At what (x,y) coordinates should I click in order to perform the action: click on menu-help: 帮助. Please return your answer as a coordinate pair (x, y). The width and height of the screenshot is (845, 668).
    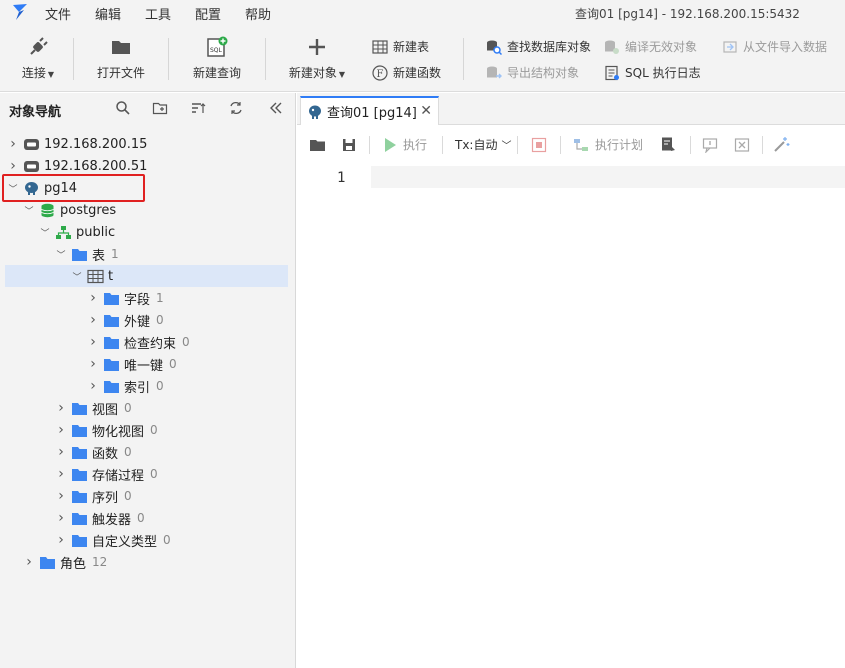
    Looking at the image, I should click on (258, 13).